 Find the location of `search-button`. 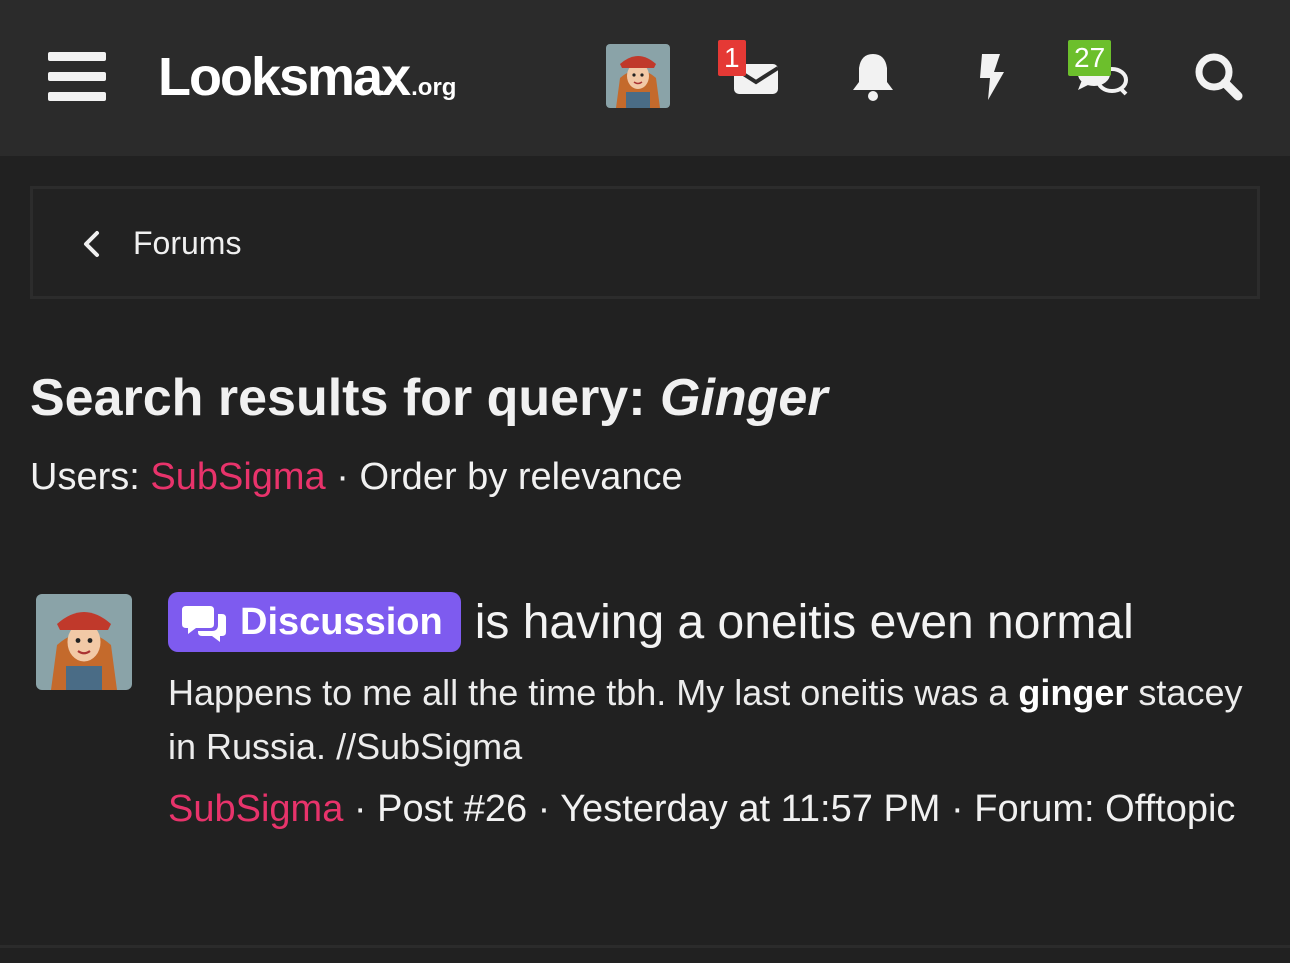

search-button is located at coordinates (1219, 76).